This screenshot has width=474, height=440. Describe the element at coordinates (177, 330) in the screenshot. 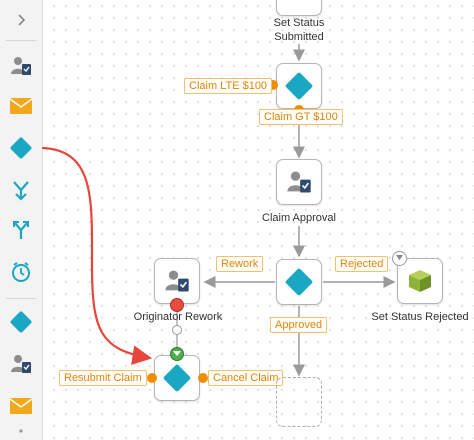

I see `connector-handle` at that location.